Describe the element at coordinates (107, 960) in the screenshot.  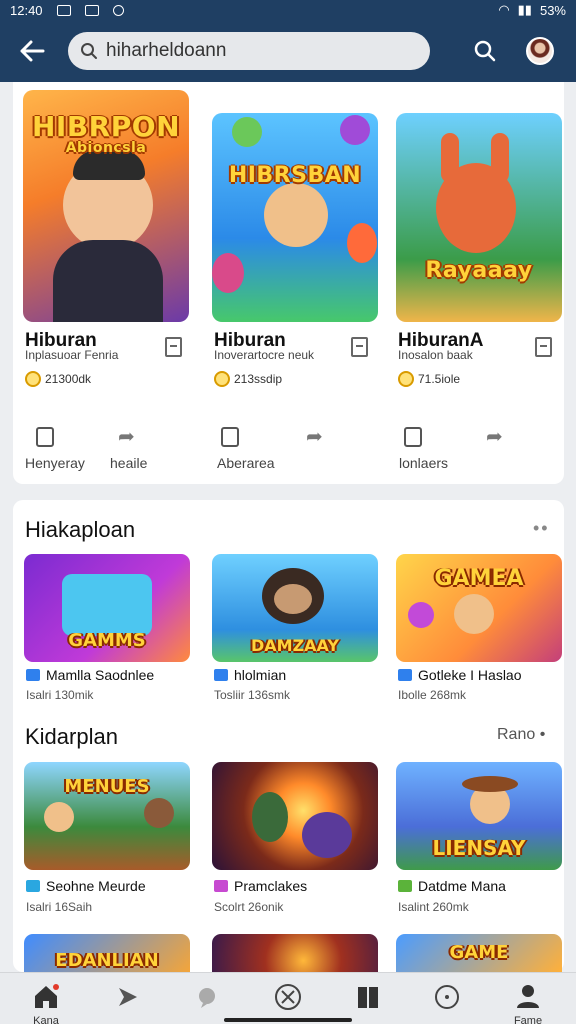
I see `game-art-title: EDANLIAN` at that location.